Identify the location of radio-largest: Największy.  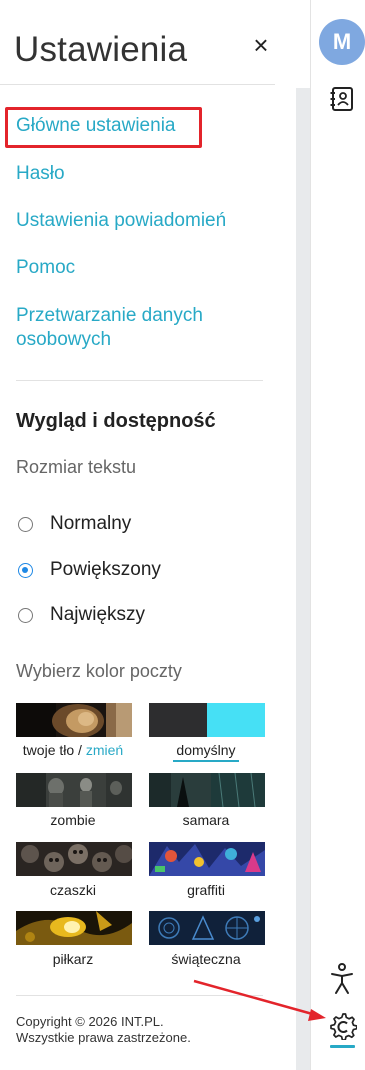
(136, 617).